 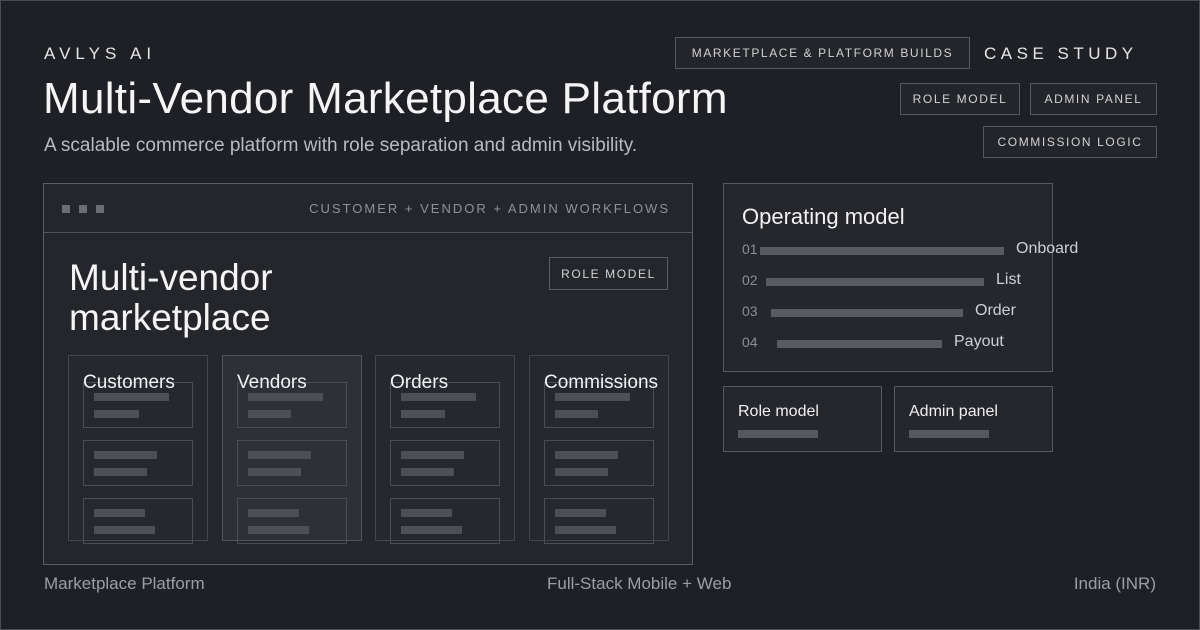 What do you see at coordinates (272, 382) in the screenshot?
I see `column-label: Vendors` at bounding box center [272, 382].